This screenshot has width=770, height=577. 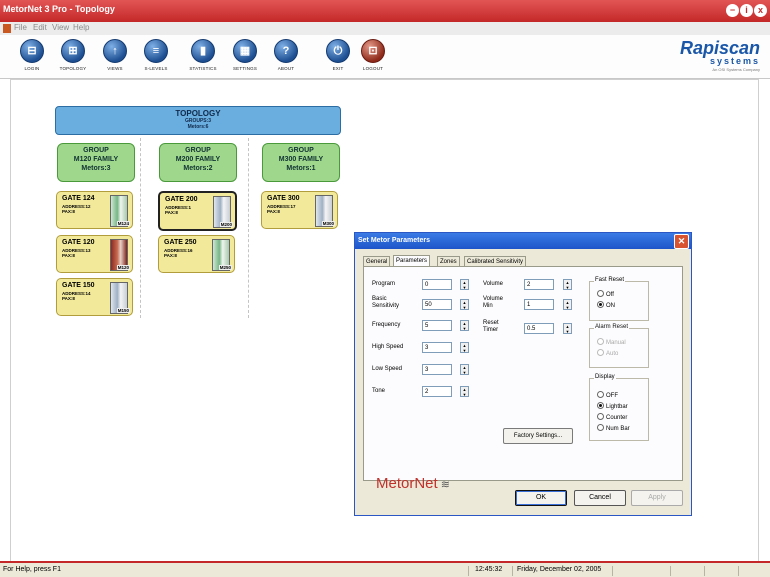 What do you see at coordinates (734, 61) in the screenshot?
I see `logo-sub: systems` at bounding box center [734, 61].